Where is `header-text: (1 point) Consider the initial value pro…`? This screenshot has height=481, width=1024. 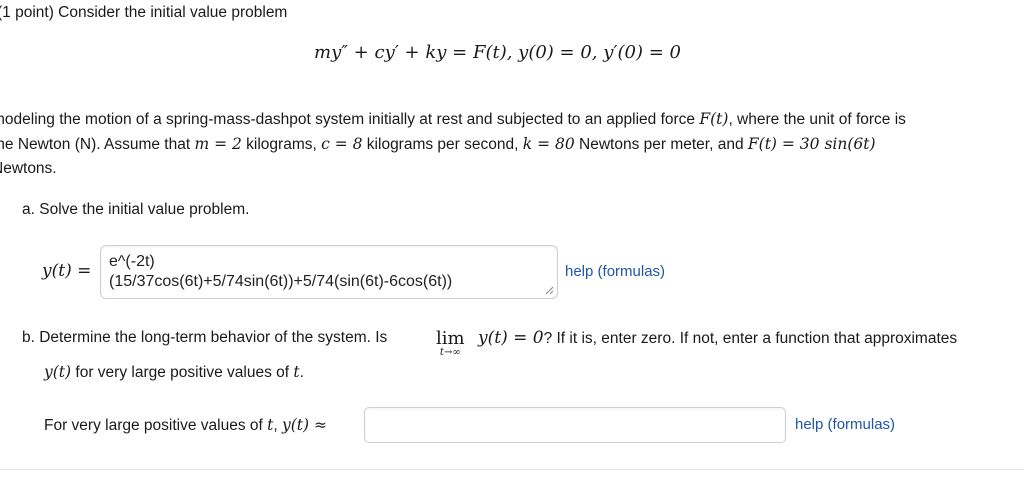 header-text: (1 point) Consider the initial value pro… is located at coordinates (144, 12).